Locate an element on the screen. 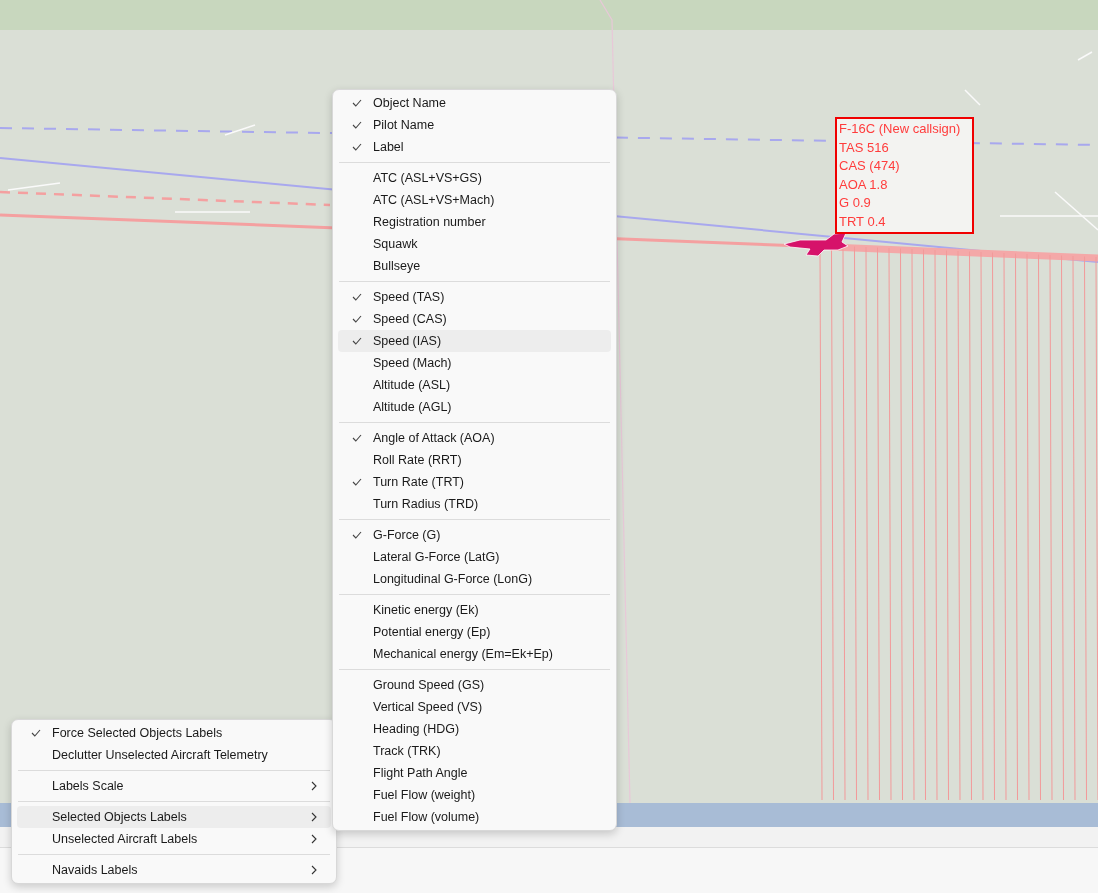 This screenshot has width=1098, height=893. menu-item: Roll Rate (RRT) is located at coordinates (474, 460).